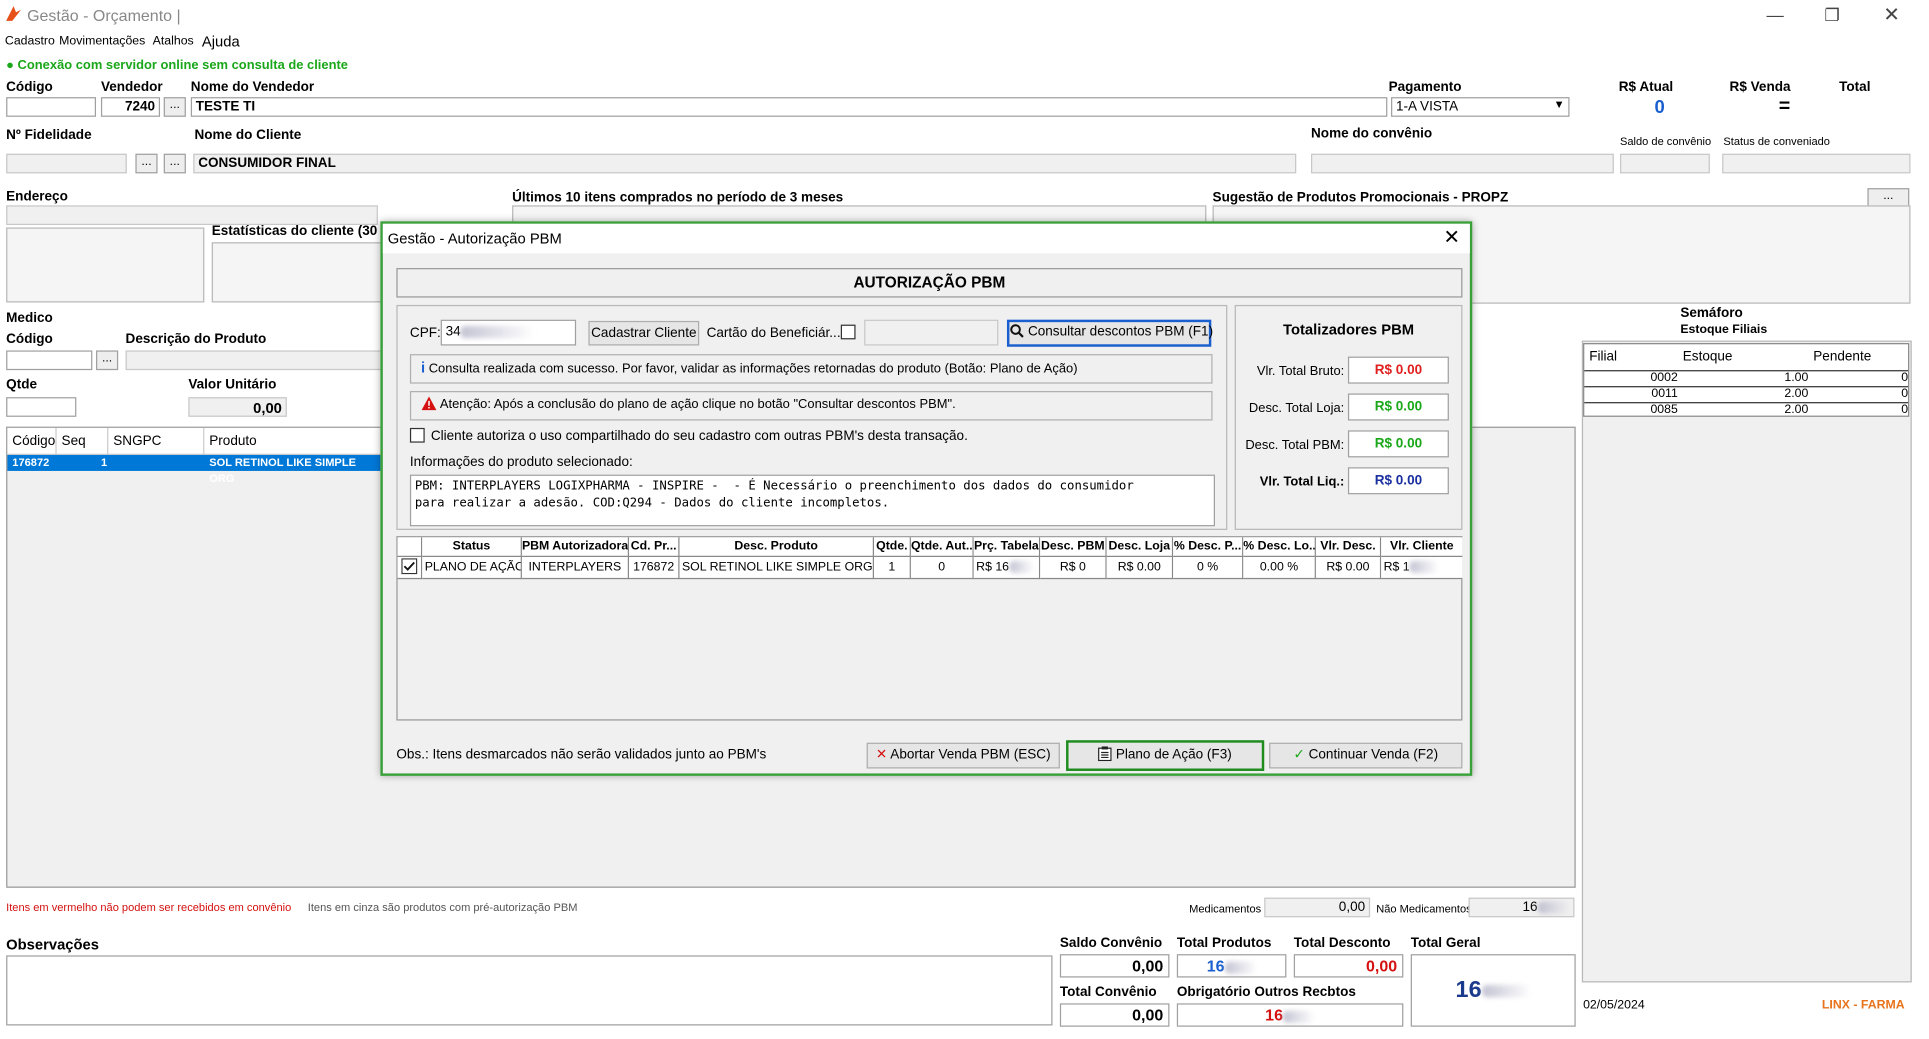 Image resolution: width=1929 pixels, height=1039 pixels. Describe the element at coordinates (1746, 409) in the screenshot. I see `table-row: 0085 2.00 0` at that location.